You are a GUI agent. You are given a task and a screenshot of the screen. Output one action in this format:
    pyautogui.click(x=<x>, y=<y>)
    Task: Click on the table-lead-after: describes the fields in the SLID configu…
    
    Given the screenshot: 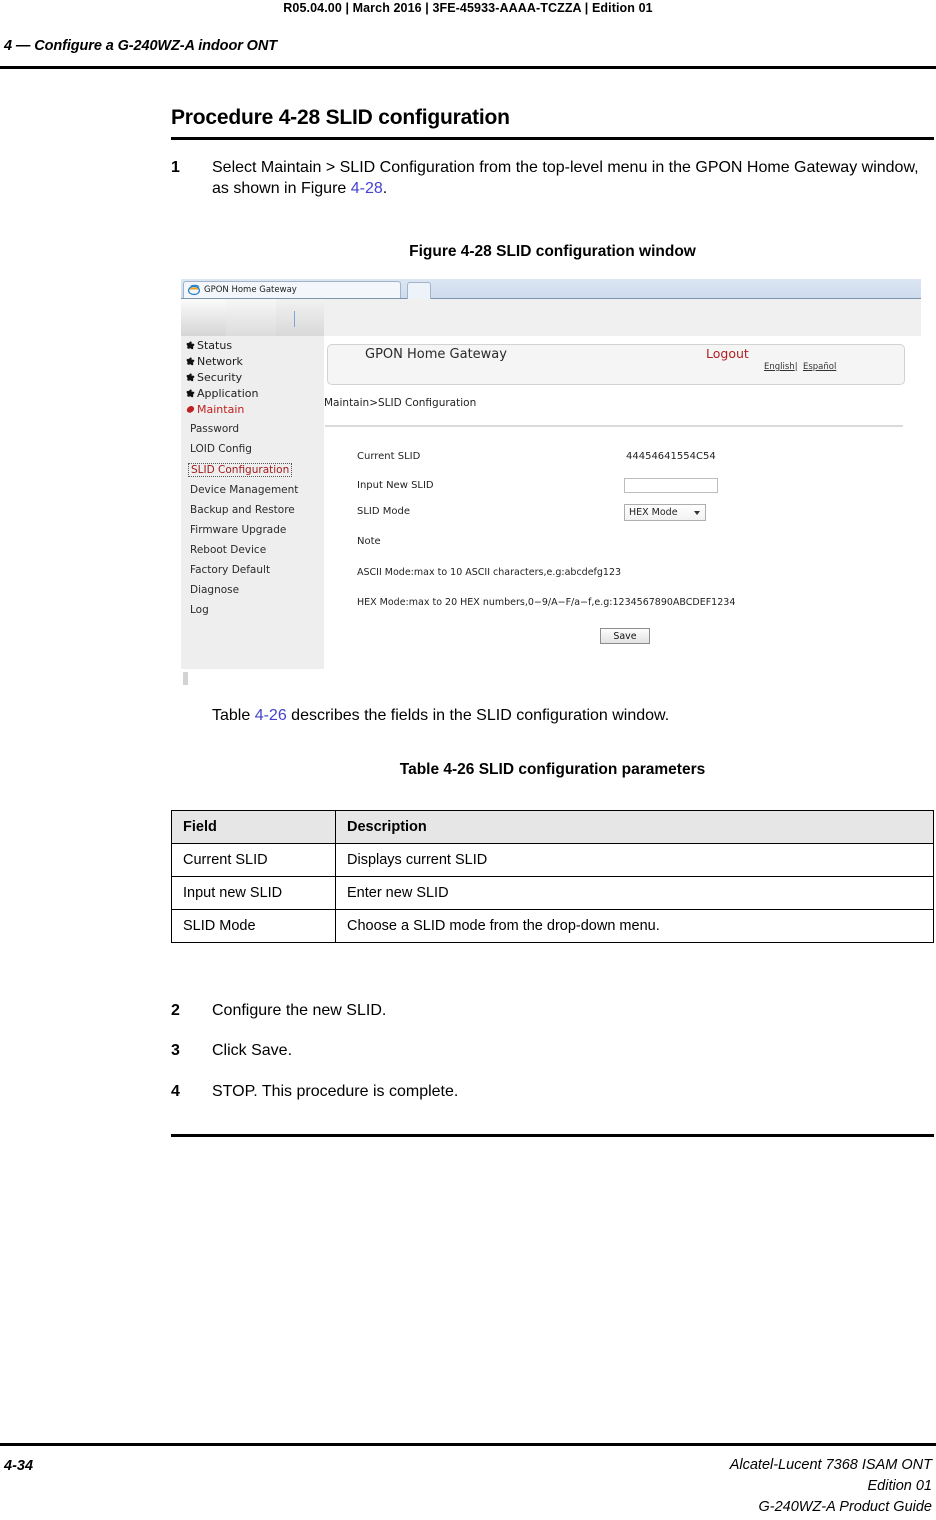 What is the action you would take?
    pyautogui.click(x=478, y=715)
    